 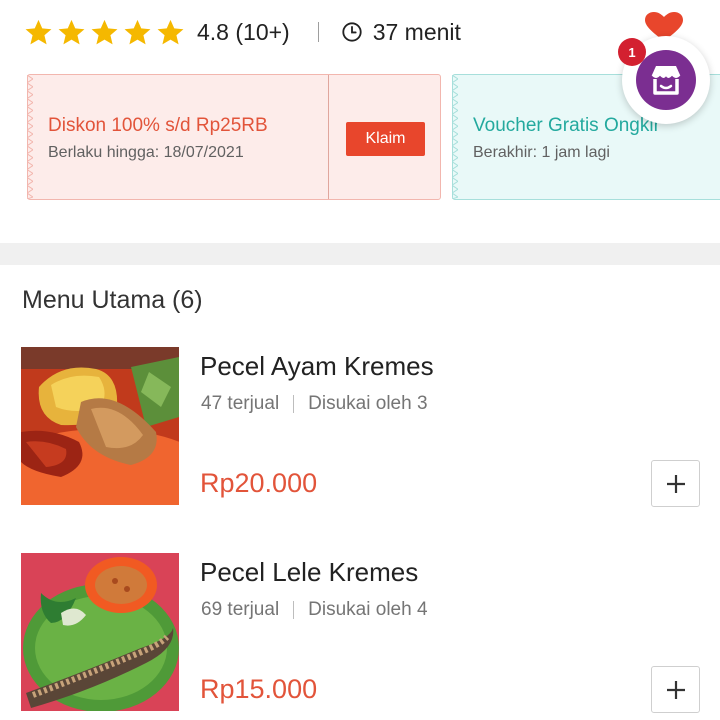 I want to click on sold-count: 47 terjual, so click(x=240, y=403).